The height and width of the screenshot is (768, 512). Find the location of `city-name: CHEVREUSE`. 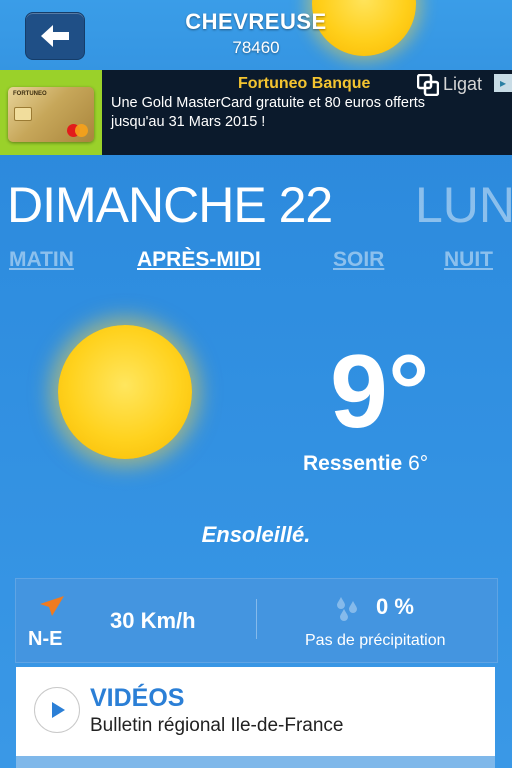

city-name: CHEVREUSE is located at coordinates (256, 21).